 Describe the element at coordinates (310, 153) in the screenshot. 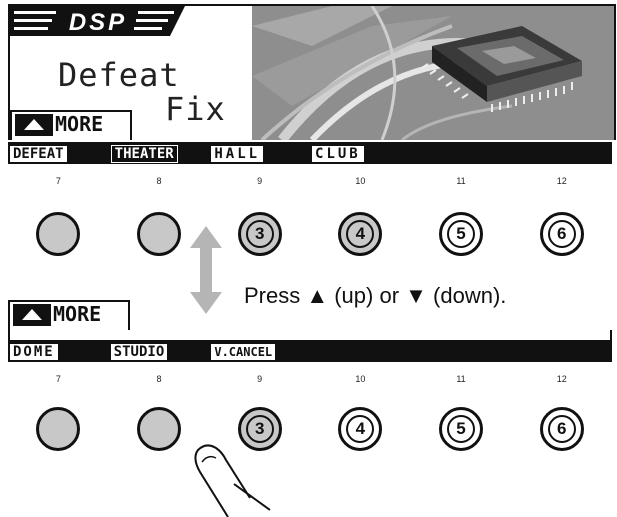

I see `function-key-bar-top: DEFEAT THEATER HALL CLUB` at that location.